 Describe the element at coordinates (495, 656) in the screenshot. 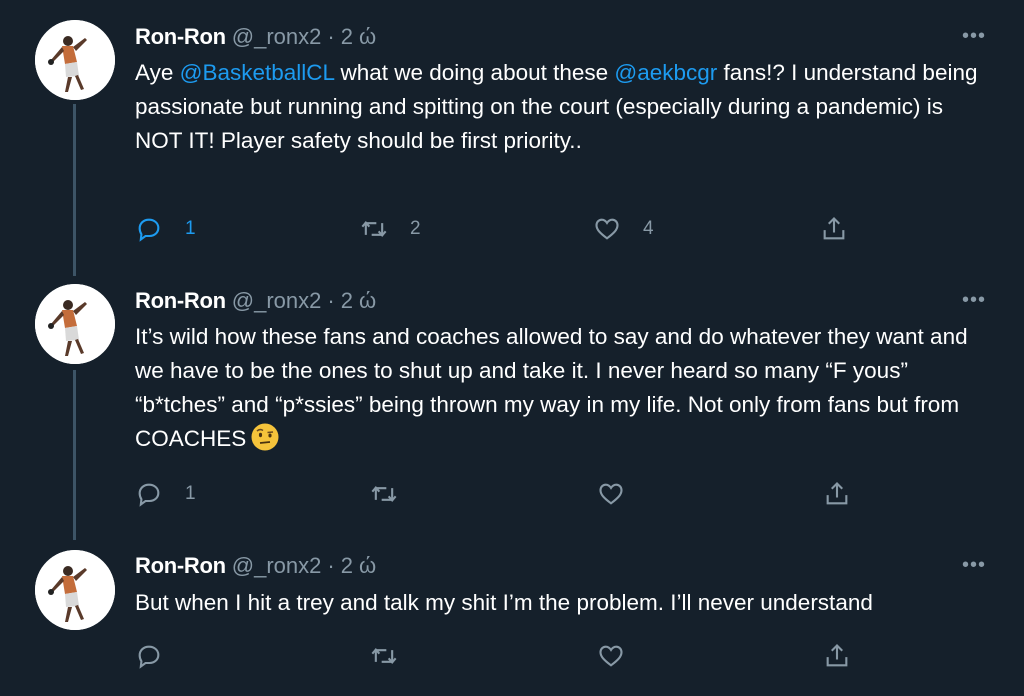

I see `tweet-actions` at that location.